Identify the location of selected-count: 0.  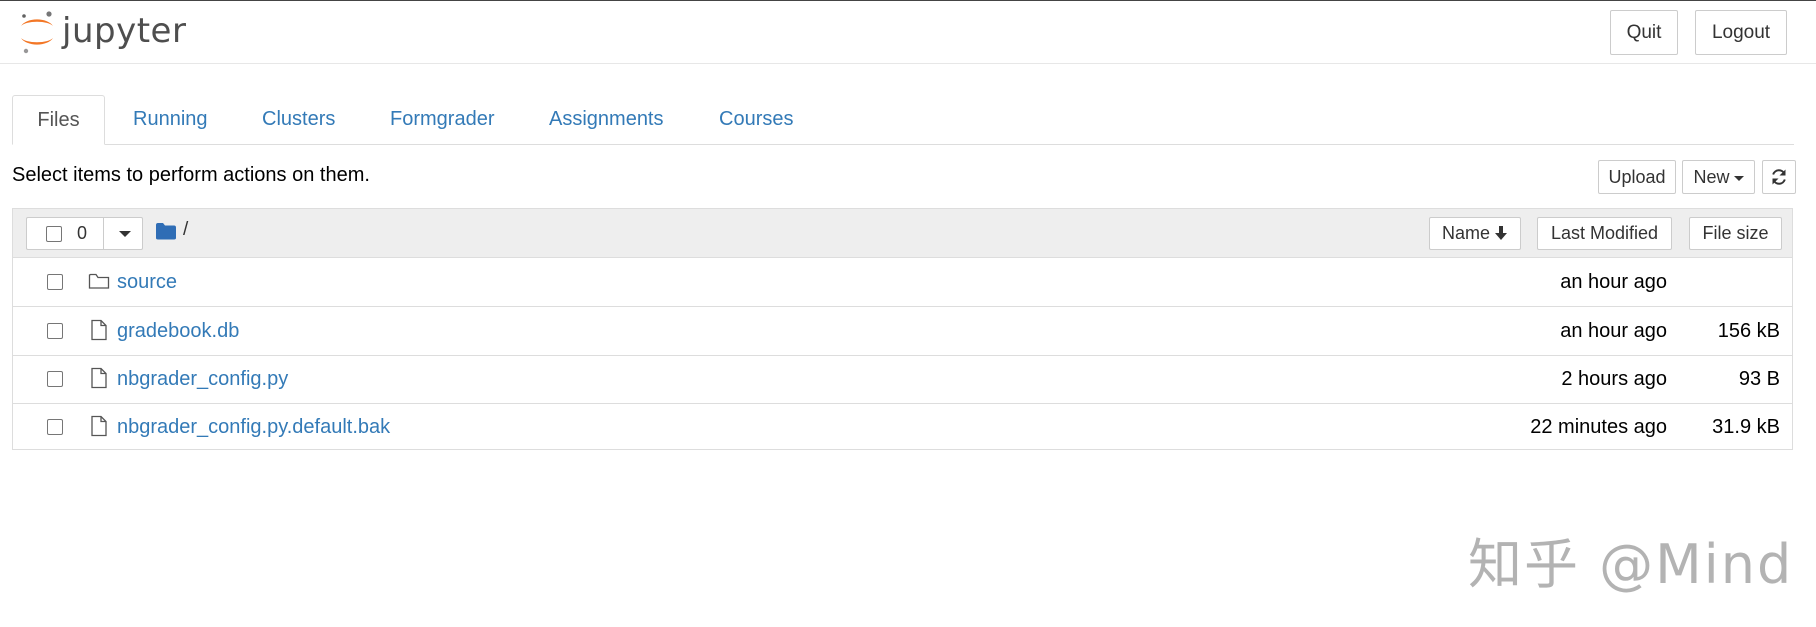
(82, 233).